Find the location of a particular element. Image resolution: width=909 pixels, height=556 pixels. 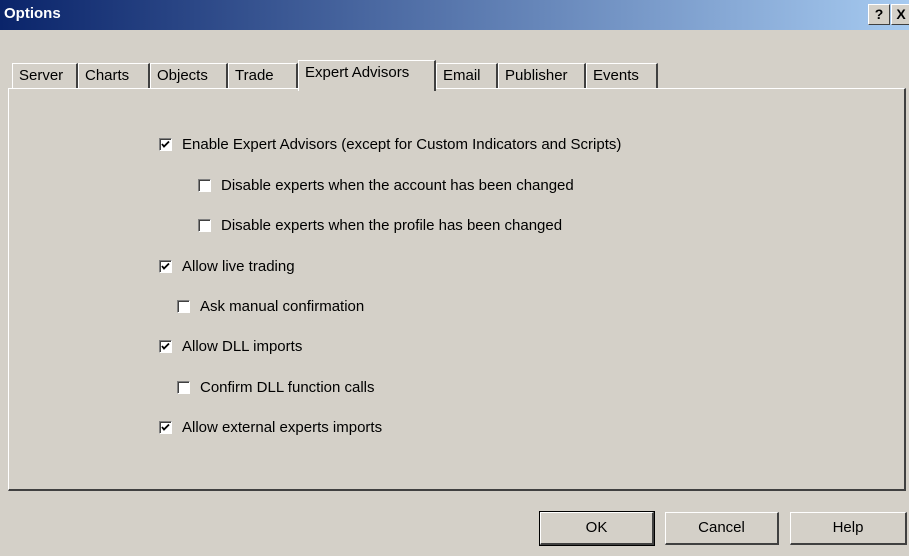

option-label: Confirm DLL function calls is located at coordinates (287, 387).